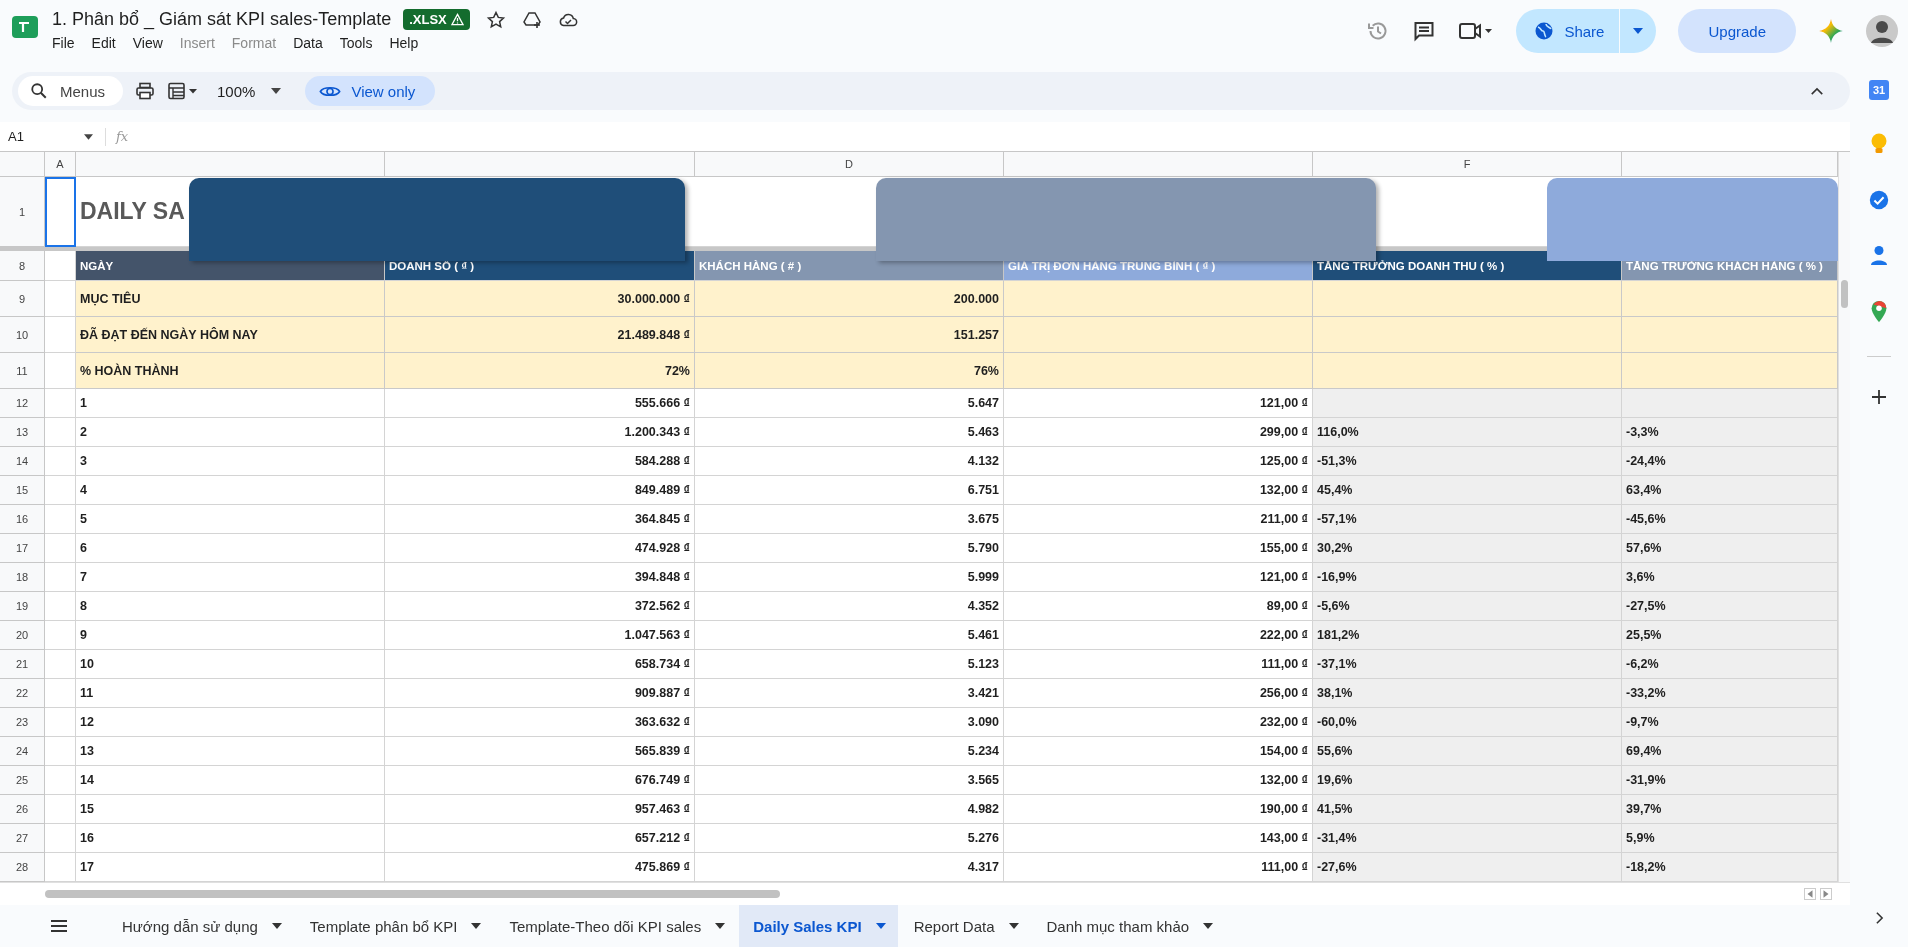  I want to click on sheet-tab: Template-Theo dõi KPI sales, so click(616, 926).